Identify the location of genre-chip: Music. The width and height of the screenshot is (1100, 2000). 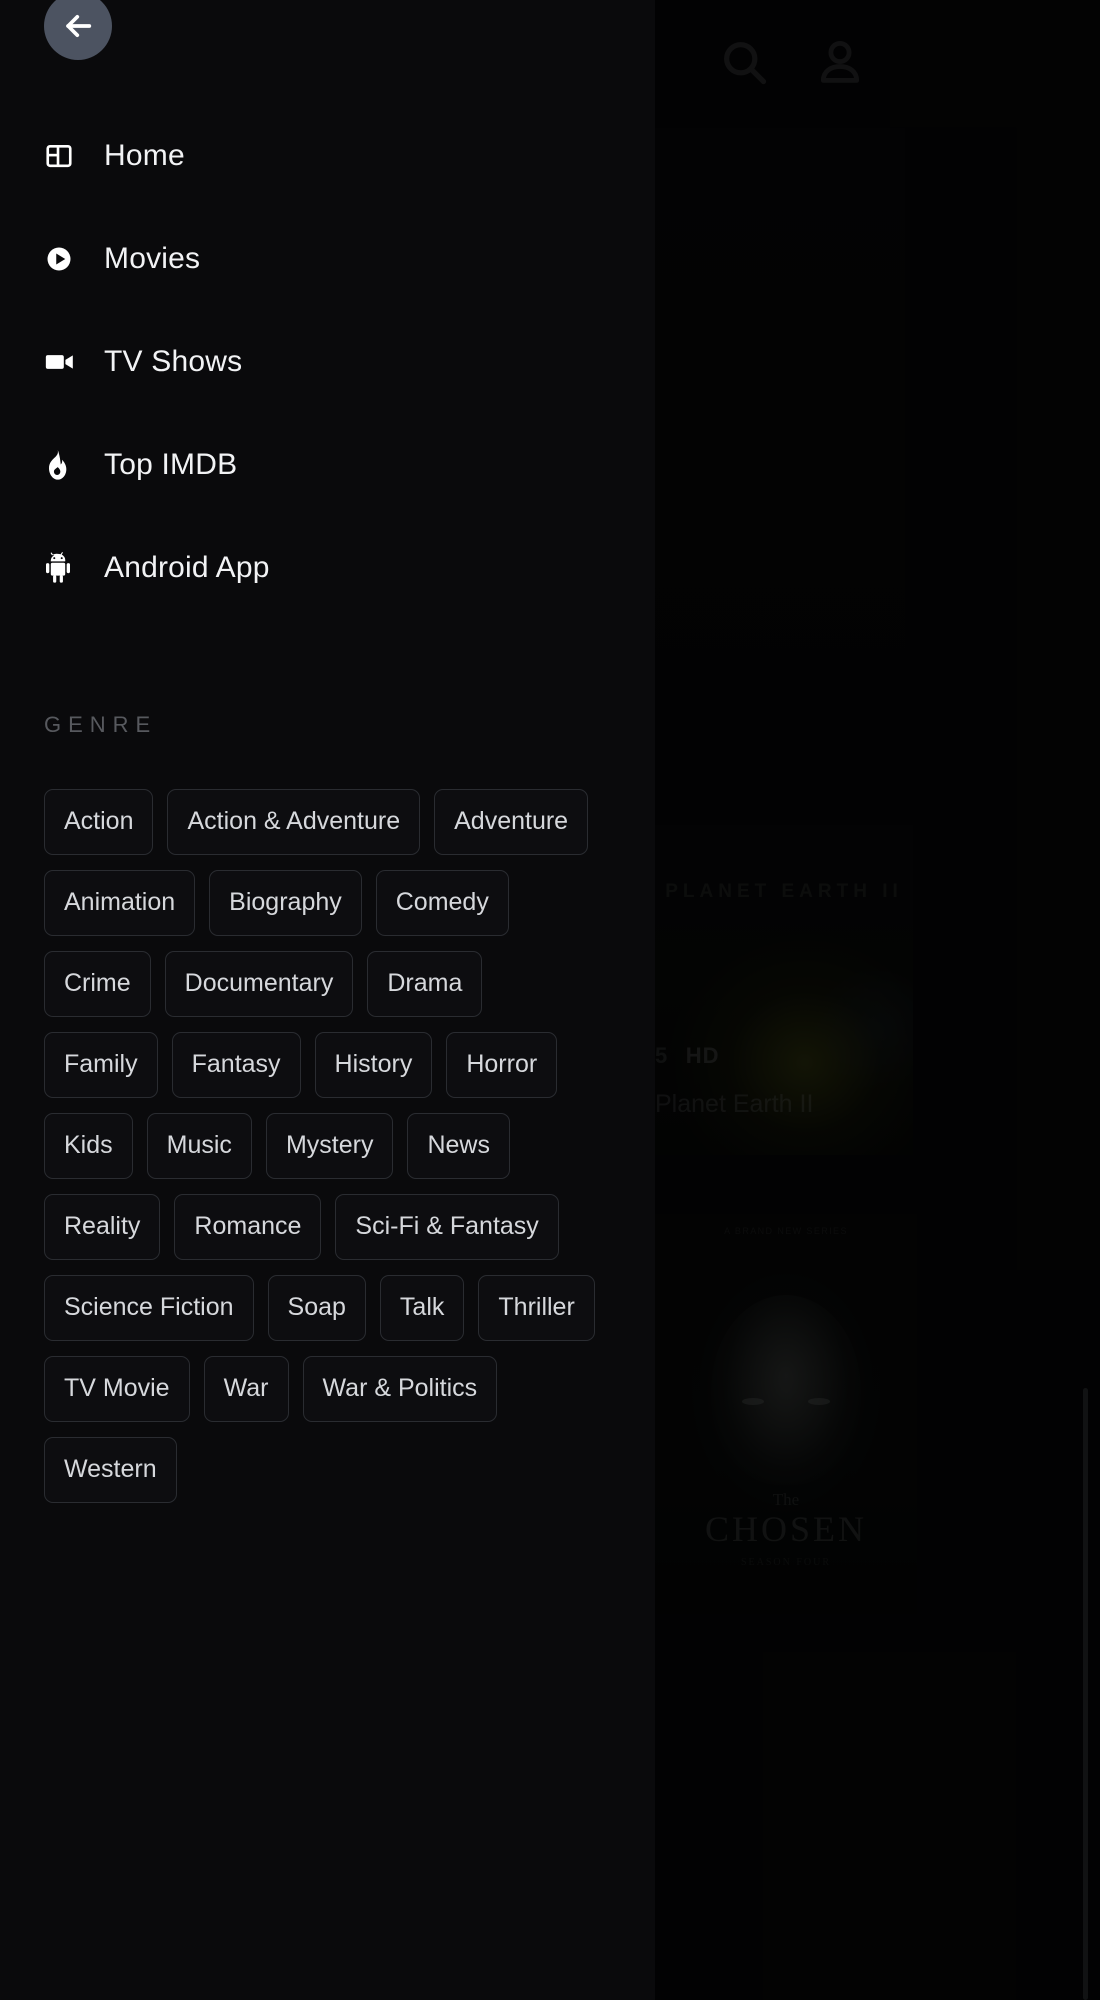
(199, 1146).